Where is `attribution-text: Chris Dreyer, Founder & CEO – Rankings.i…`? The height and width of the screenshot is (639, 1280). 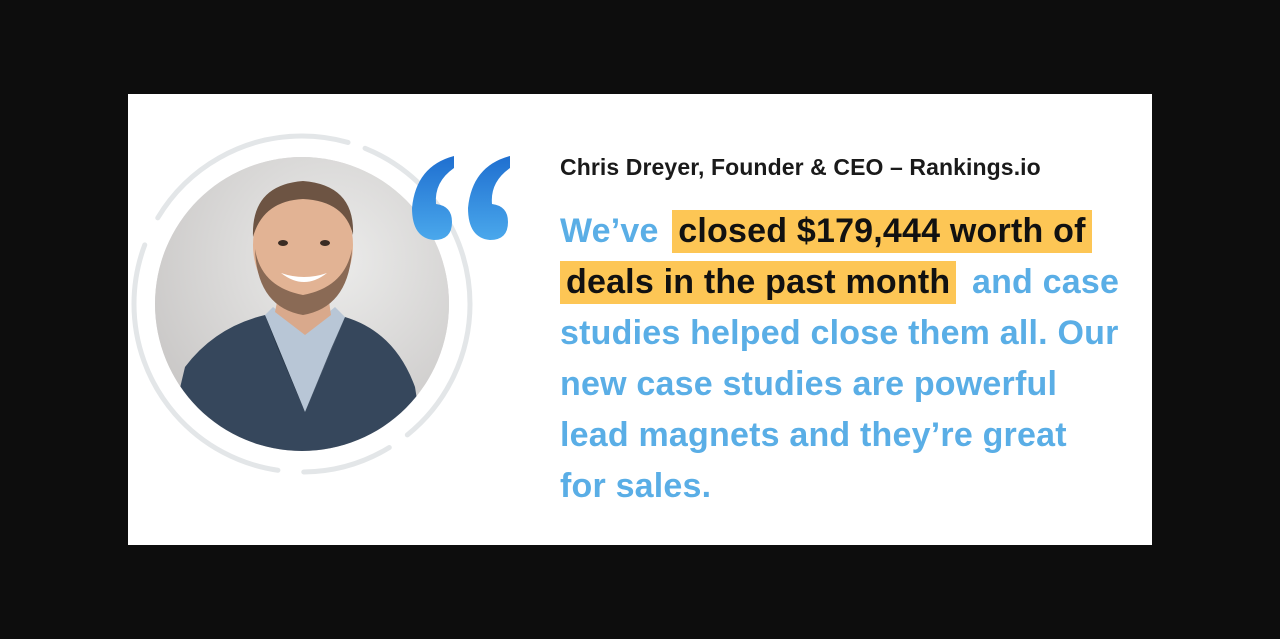 attribution-text: Chris Dreyer, Founder & CEO – Rankings.i… is located at coordinates (800, 167).